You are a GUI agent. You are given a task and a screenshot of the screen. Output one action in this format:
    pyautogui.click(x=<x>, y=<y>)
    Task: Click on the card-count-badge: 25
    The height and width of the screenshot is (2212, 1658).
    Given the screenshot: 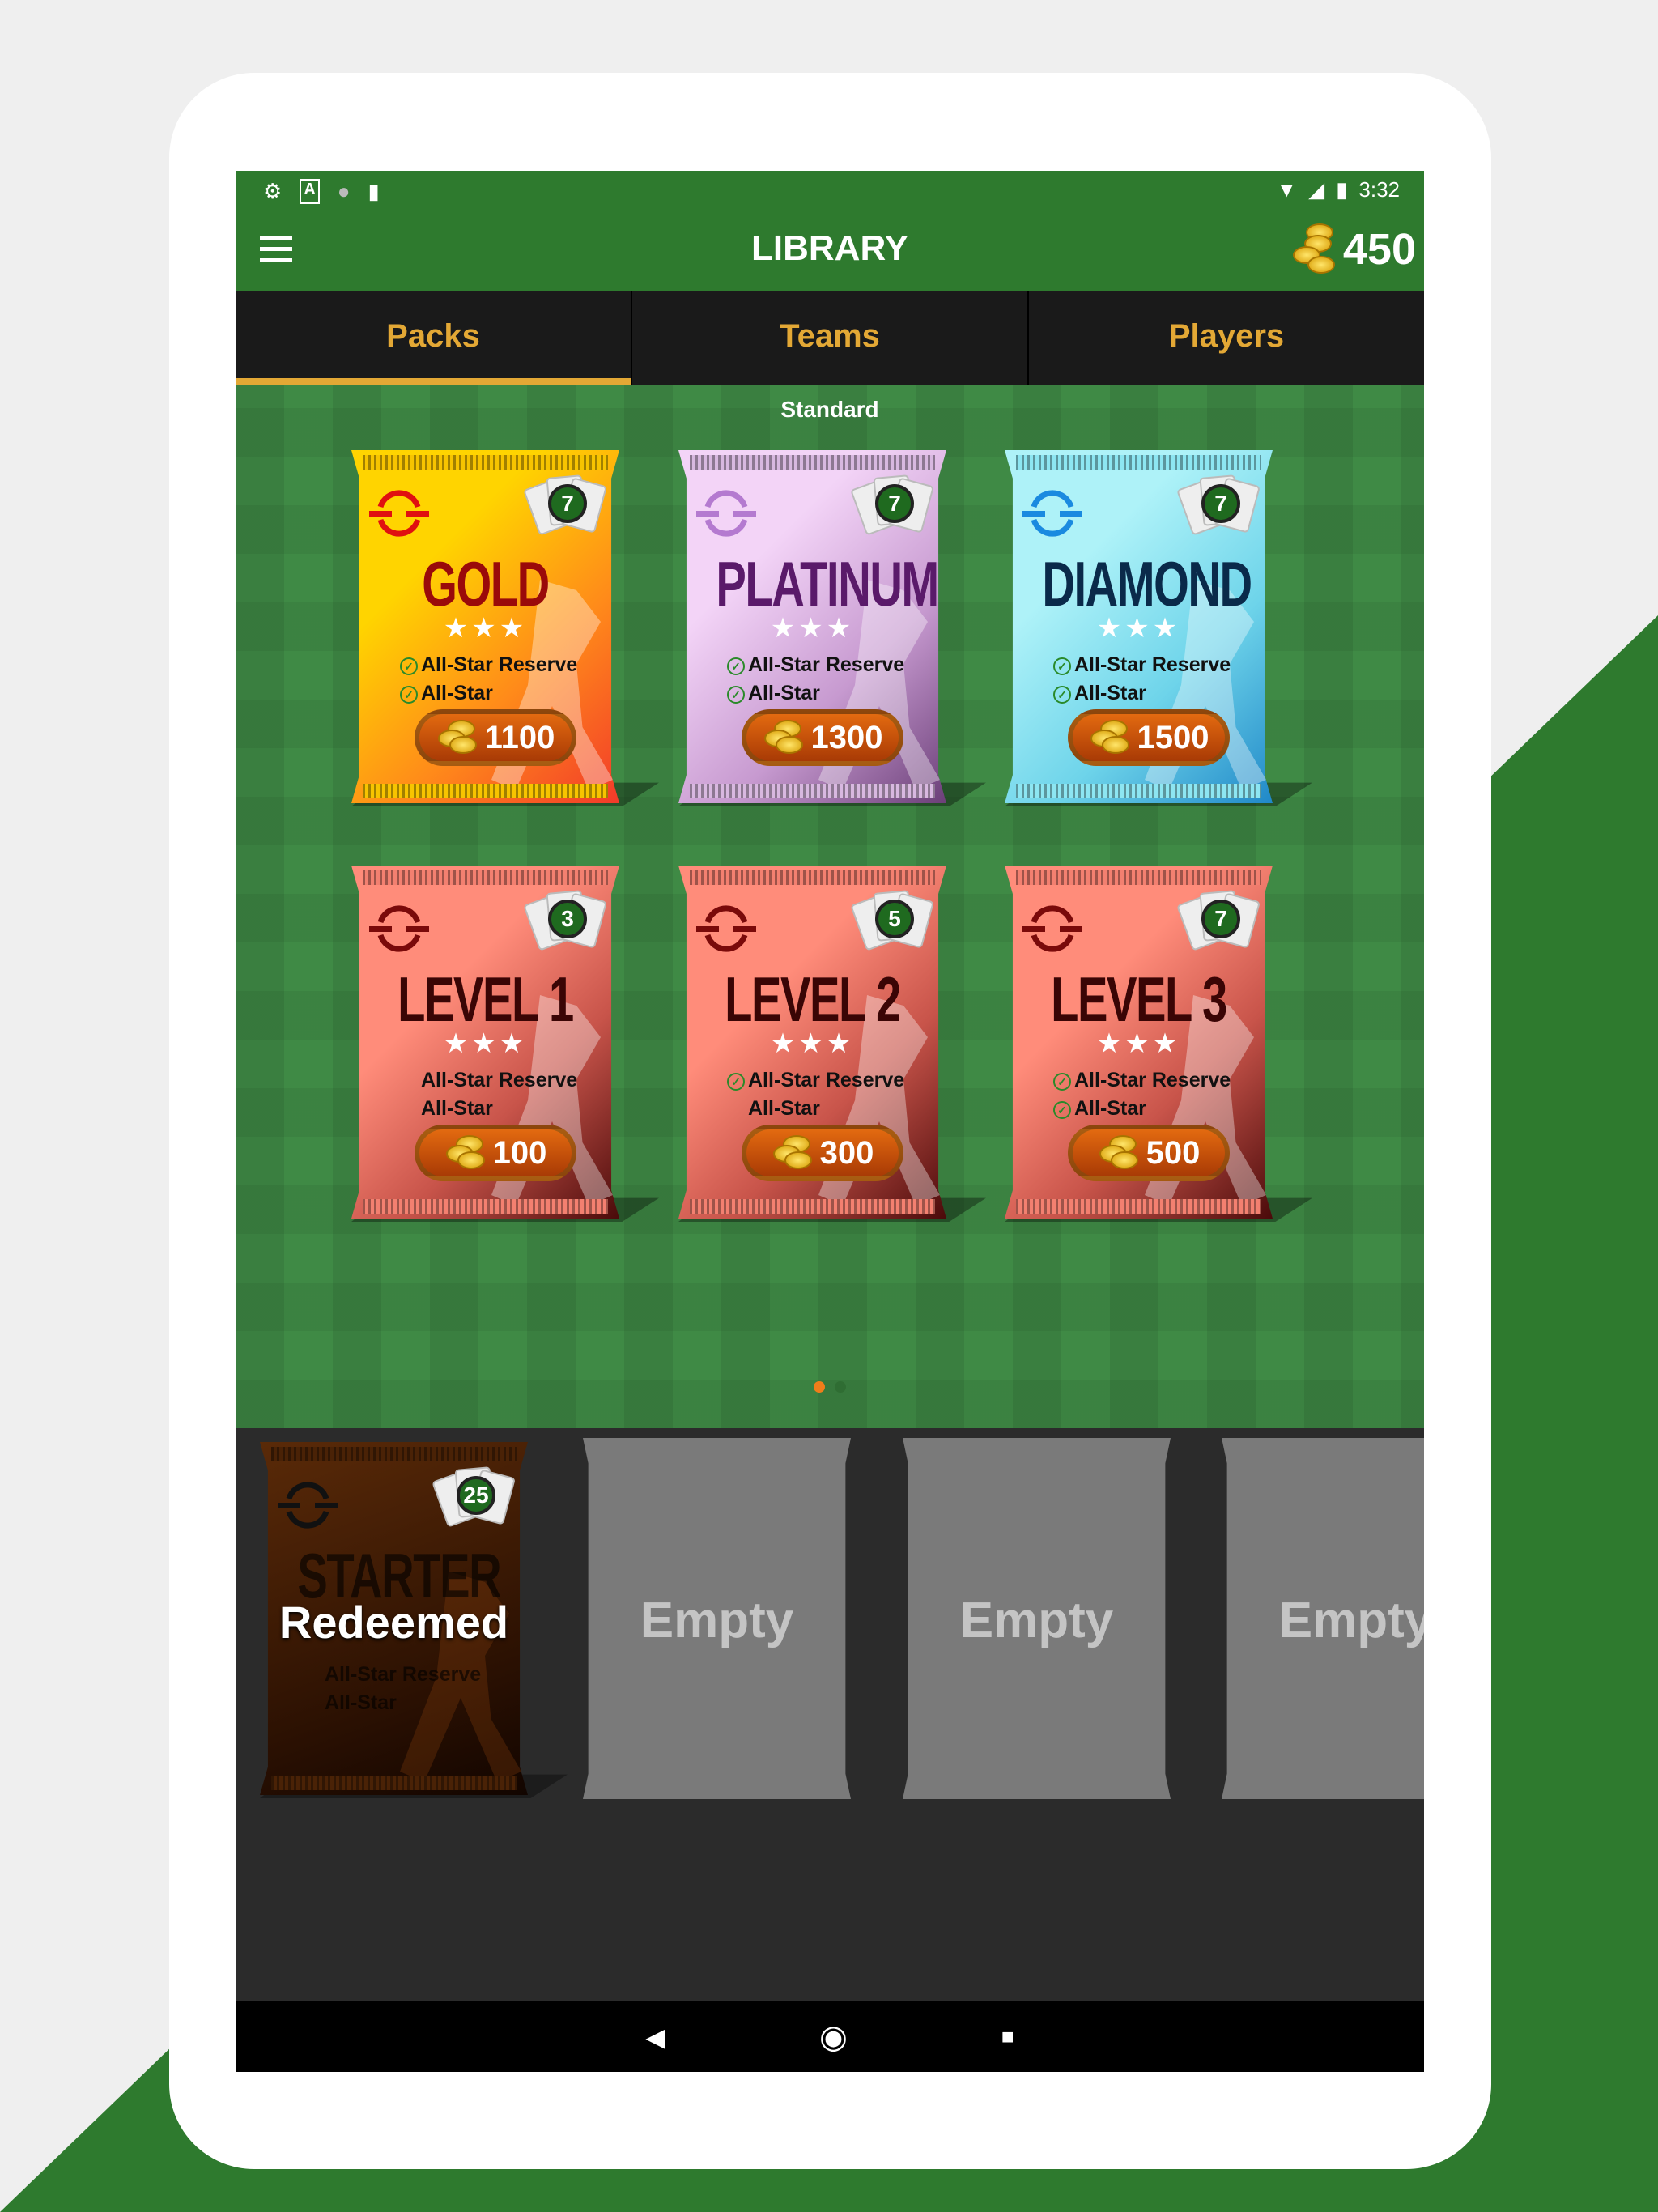 What is the action you would take?
    pyautogui.click(x=474, y=1498)
    